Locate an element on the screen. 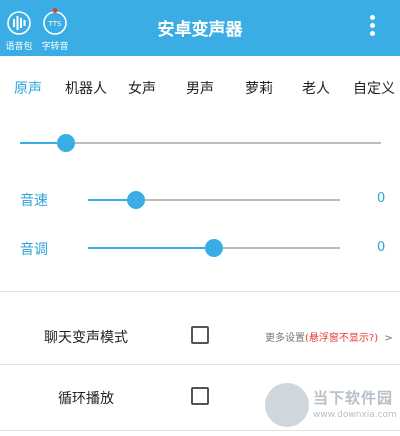 This screenshot has width=400, height=436. tts-label: 字转音 is located at coordinates (55, 47).